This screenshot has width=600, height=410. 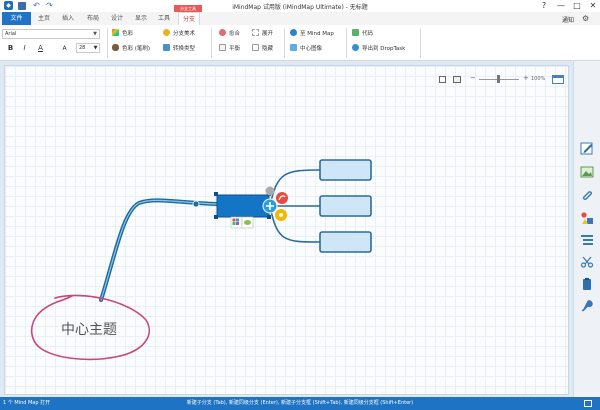 I want to click on central-image-button: 中心图像, so click(x=306, y=47).